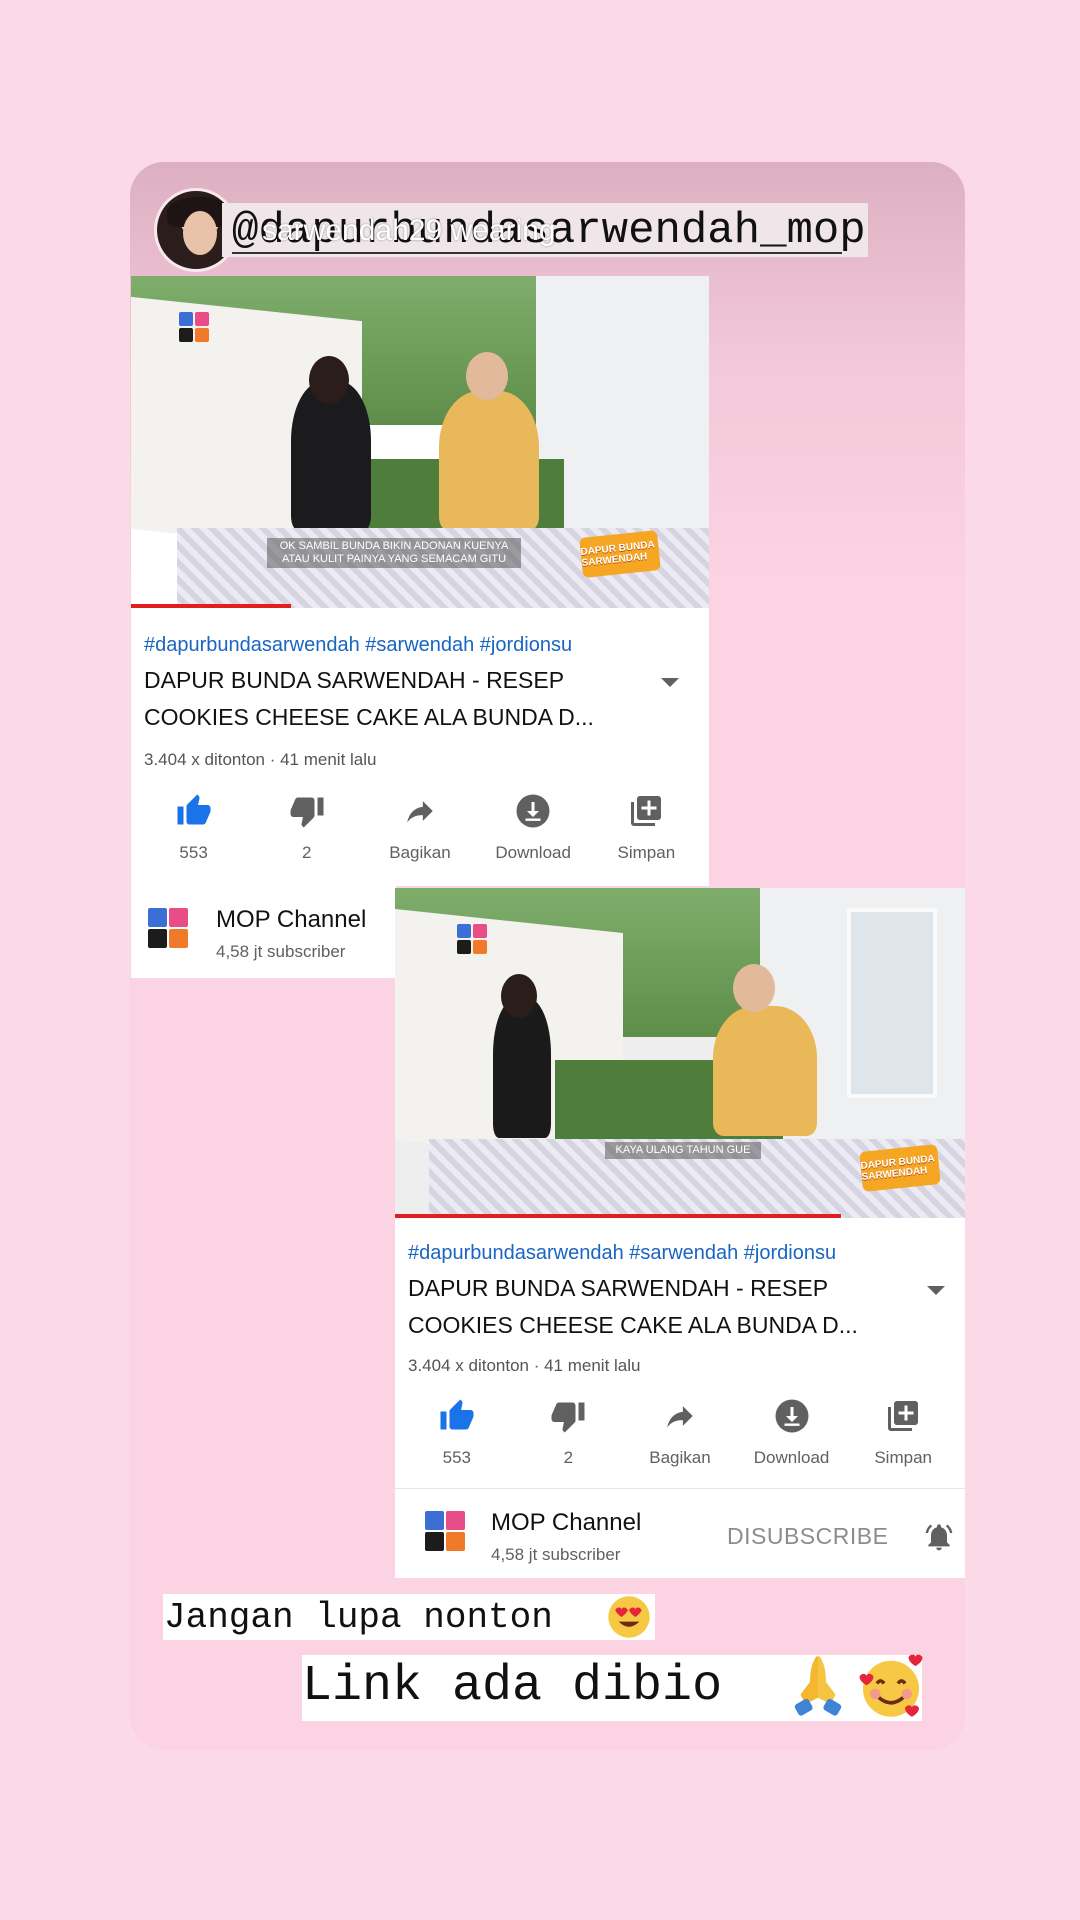 The height and width of the screenshot is (1920, 1080). Describe the element at coordinates (892, 1003) in the screenshot. I see `video-window` at that location.